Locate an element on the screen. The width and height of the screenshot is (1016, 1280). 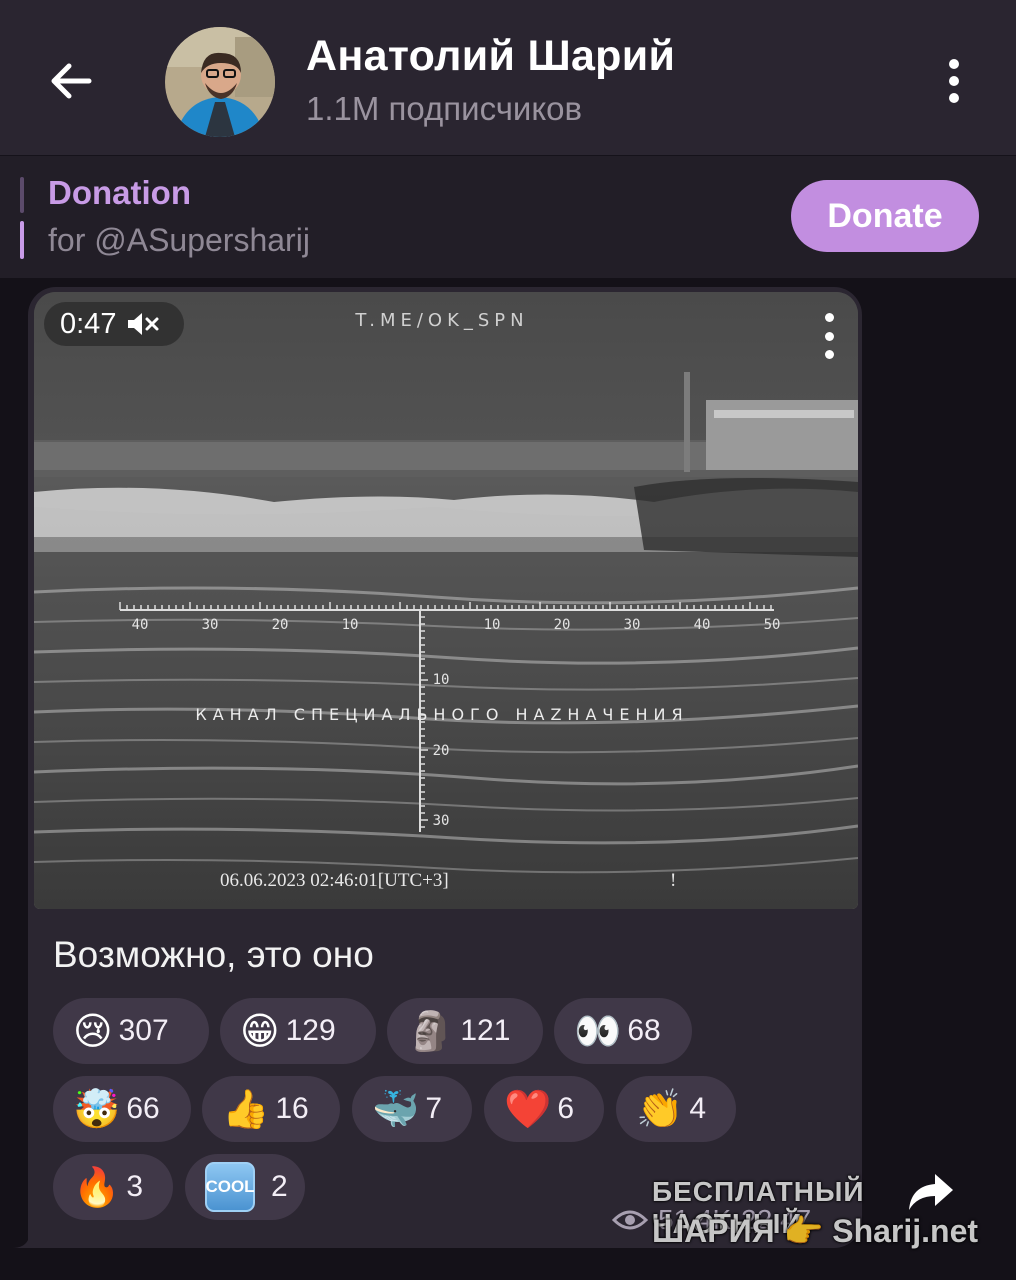
reaction-count: 129 is located at coordinates (310, 1030).